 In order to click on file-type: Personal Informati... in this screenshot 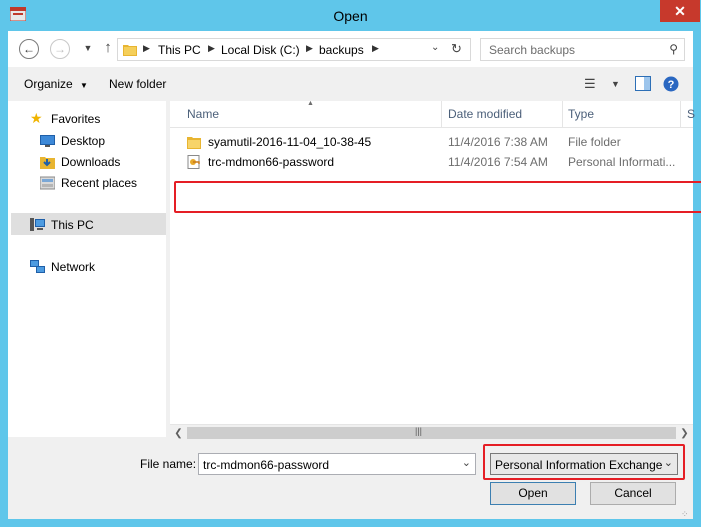, I will do `click(622, 162)`.